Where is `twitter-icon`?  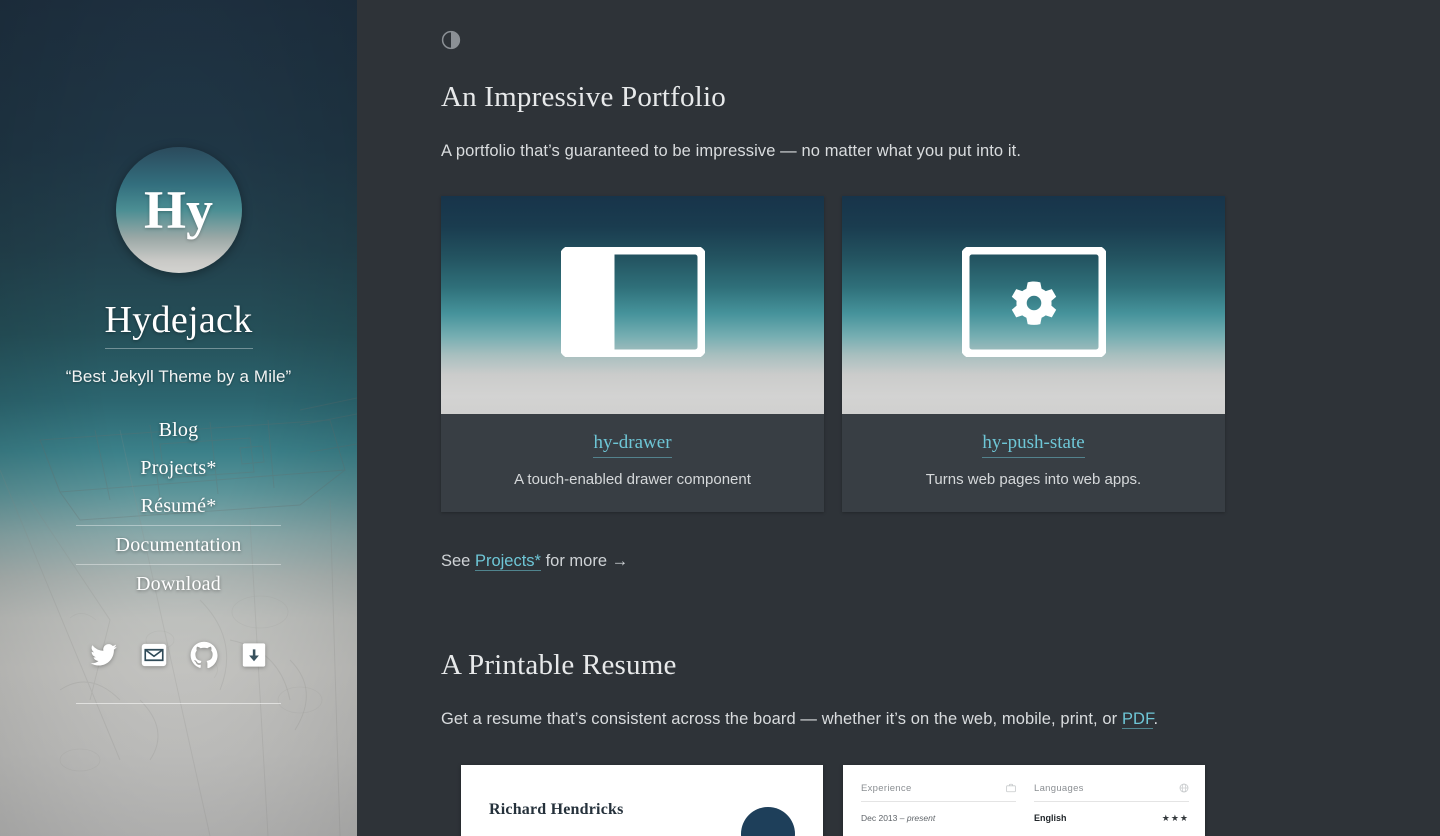
twitter-icon is located at coordinates (104, 655).